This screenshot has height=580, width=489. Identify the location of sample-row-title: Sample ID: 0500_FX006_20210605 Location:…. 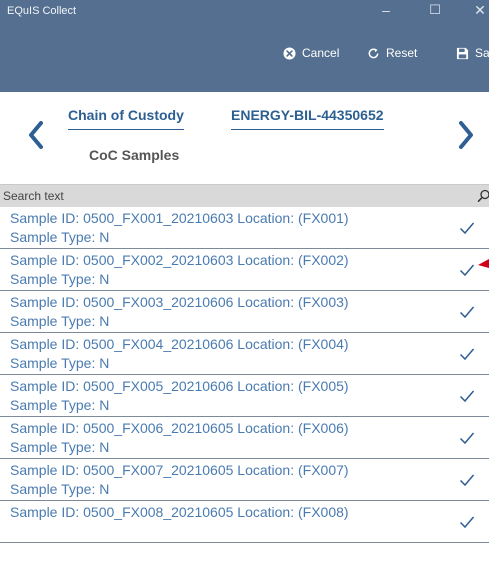
(179, 428).